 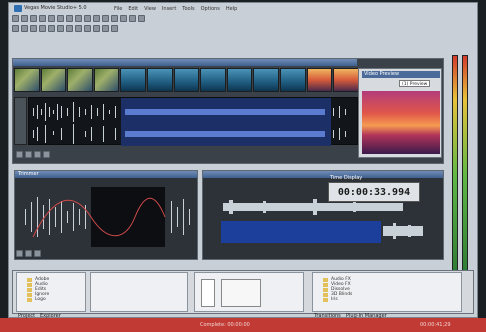 What do you see at coordinates (435, 325) in the screenshot?
I see `status-right: 00:00:41;29` at bounding box center [435, 325].